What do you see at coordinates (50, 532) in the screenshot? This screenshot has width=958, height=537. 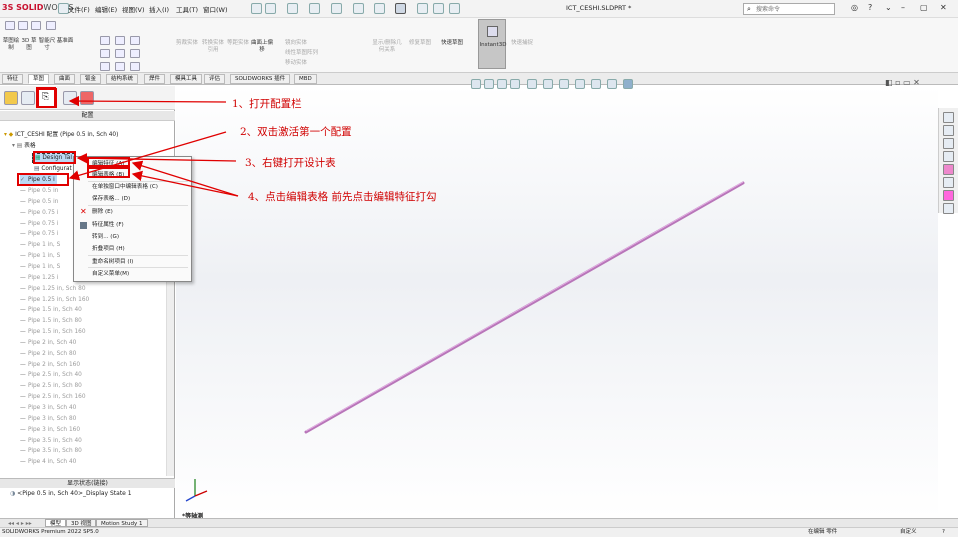 I see `status-app-name: SOLIDWORKS Premium 2022 SP5.0` at bounding box center [50, 532].